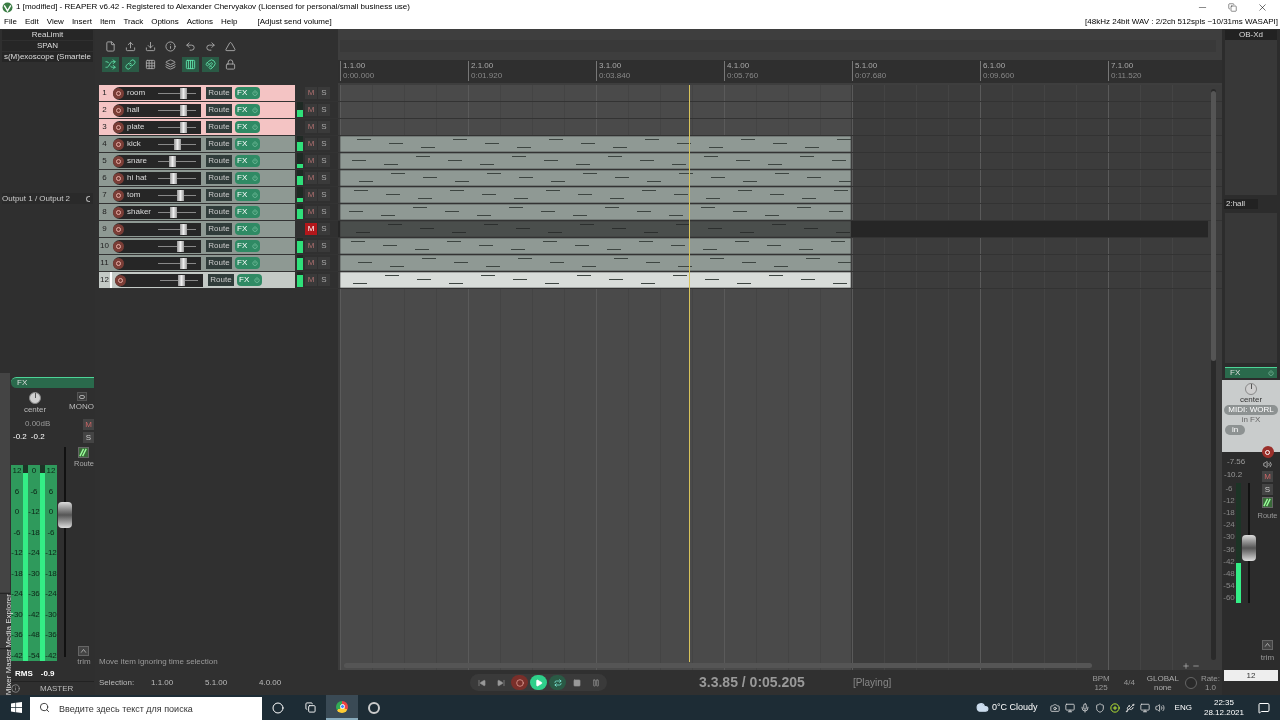 The width and height of the screenshot is (1280, 720). What do you see at coordinates (178, 682) in the screenshot?
I see `selection-value: 1.1.00` at bounding box center [178, 682].